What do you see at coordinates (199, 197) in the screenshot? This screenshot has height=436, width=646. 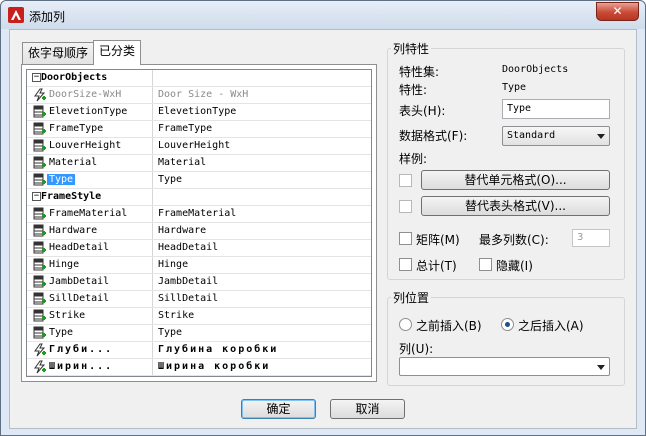 I see `category-row: − FrameStyle` at bounding box center [199, 197].